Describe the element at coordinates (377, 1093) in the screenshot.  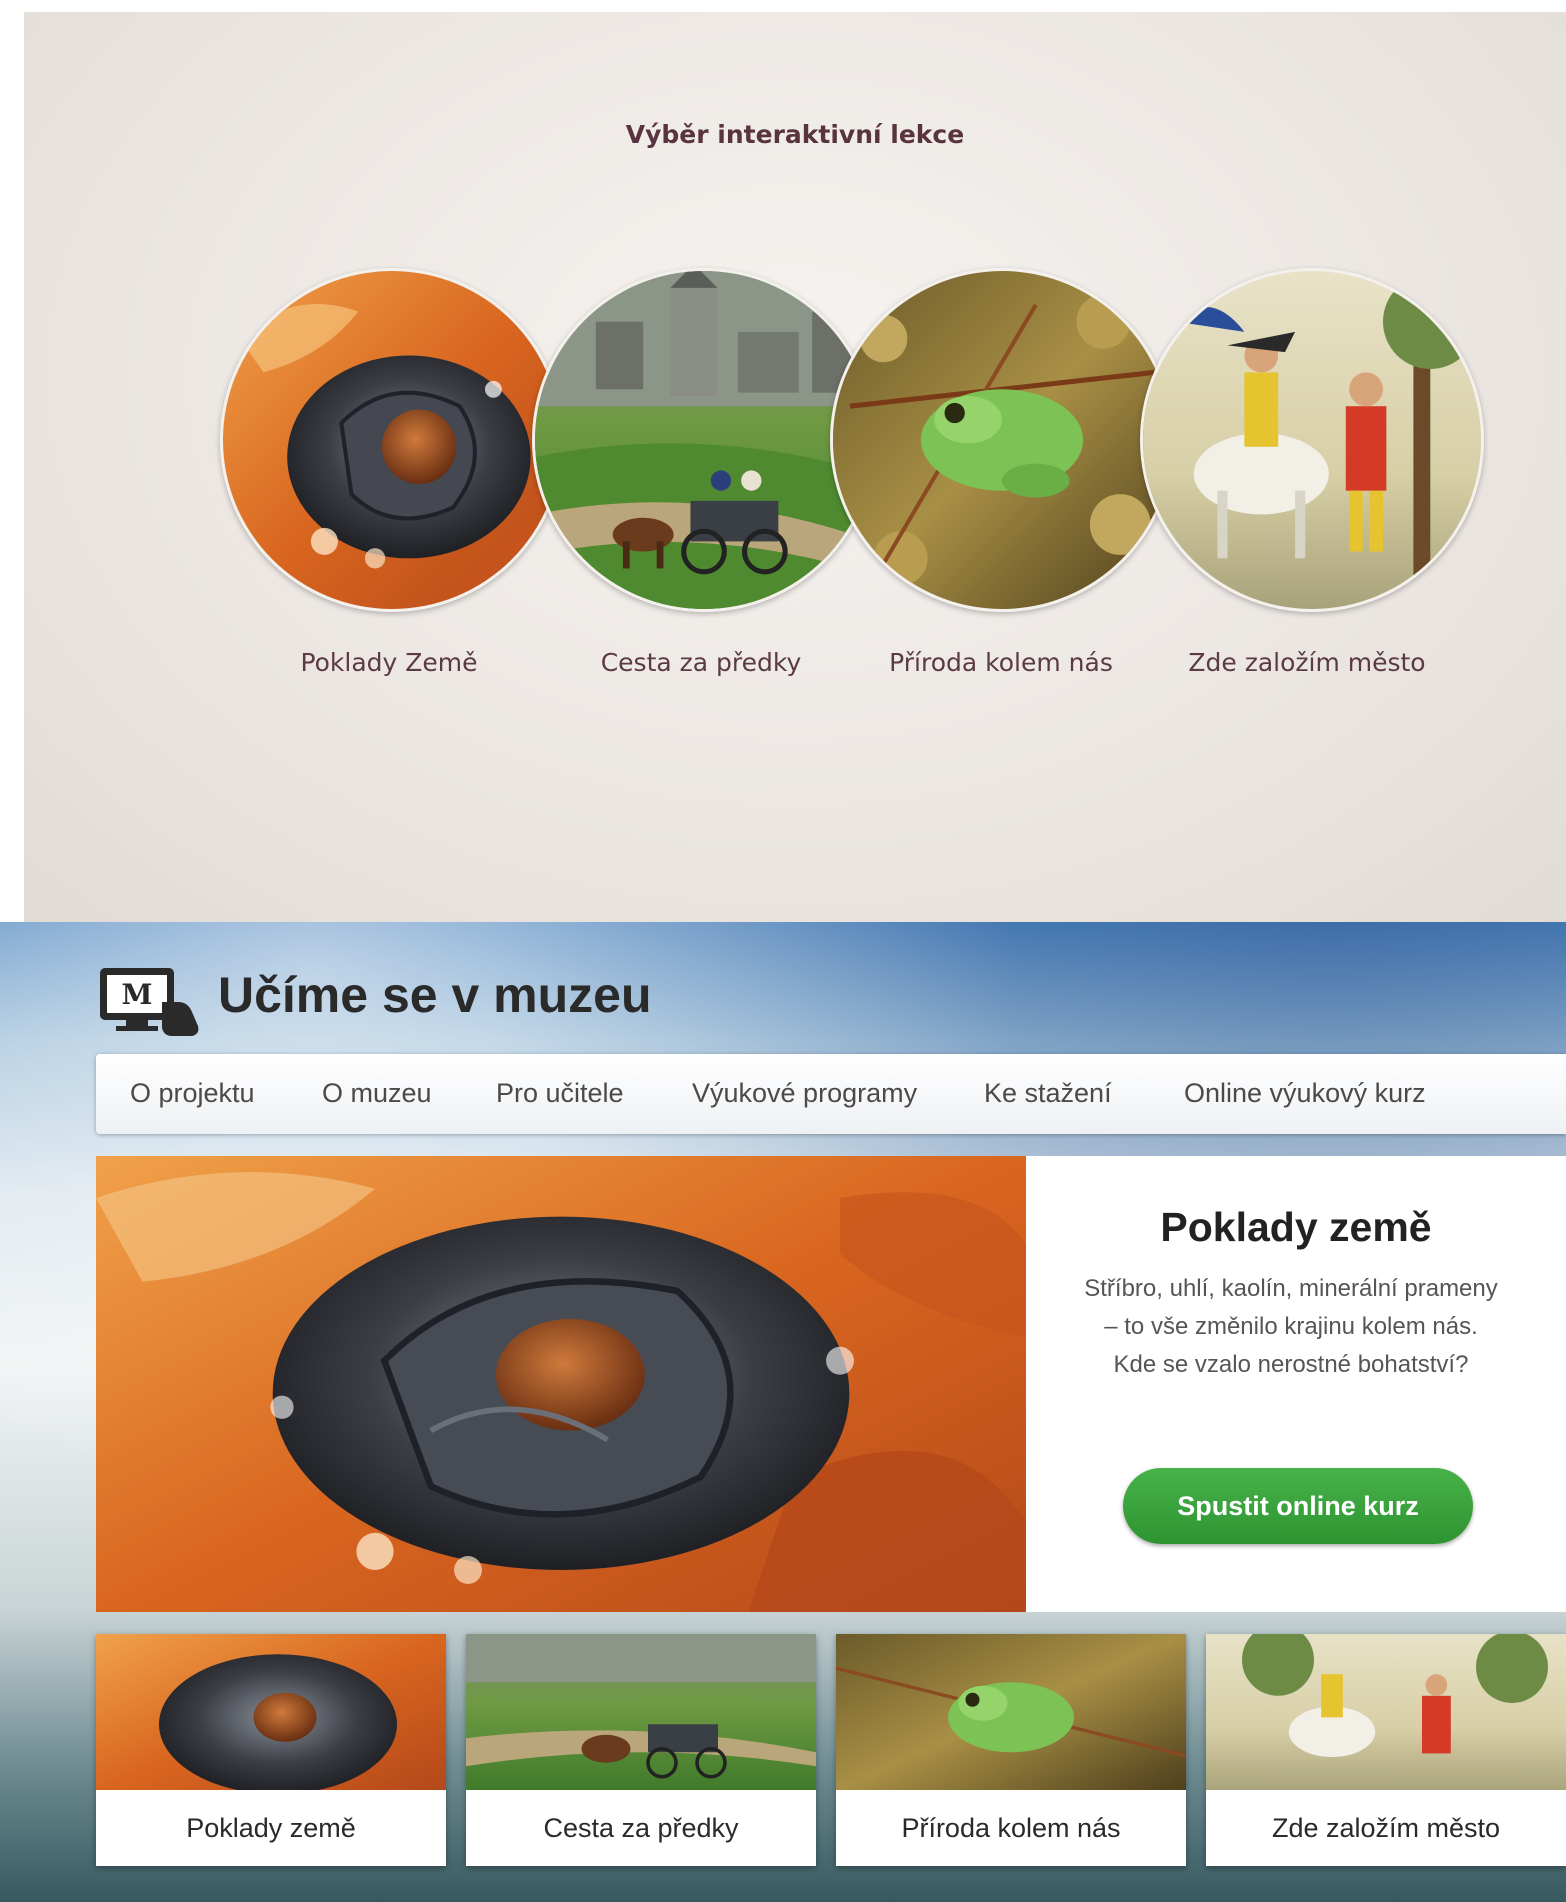
I see `nav-o-muzeu: O muzeu` at that location.